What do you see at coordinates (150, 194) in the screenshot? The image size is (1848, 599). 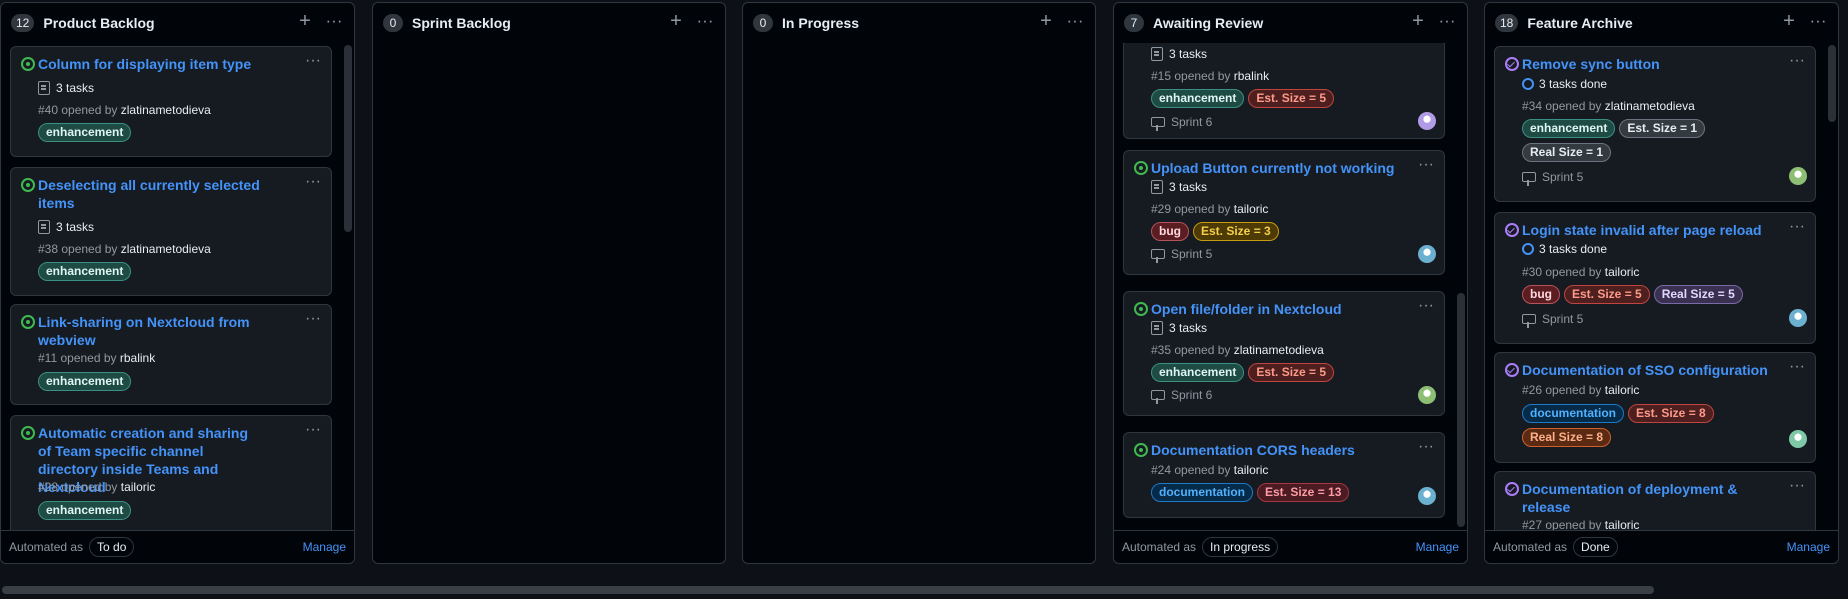 I see `card-title: Deselecting all currently selected items` at bounding box center [150, 194].